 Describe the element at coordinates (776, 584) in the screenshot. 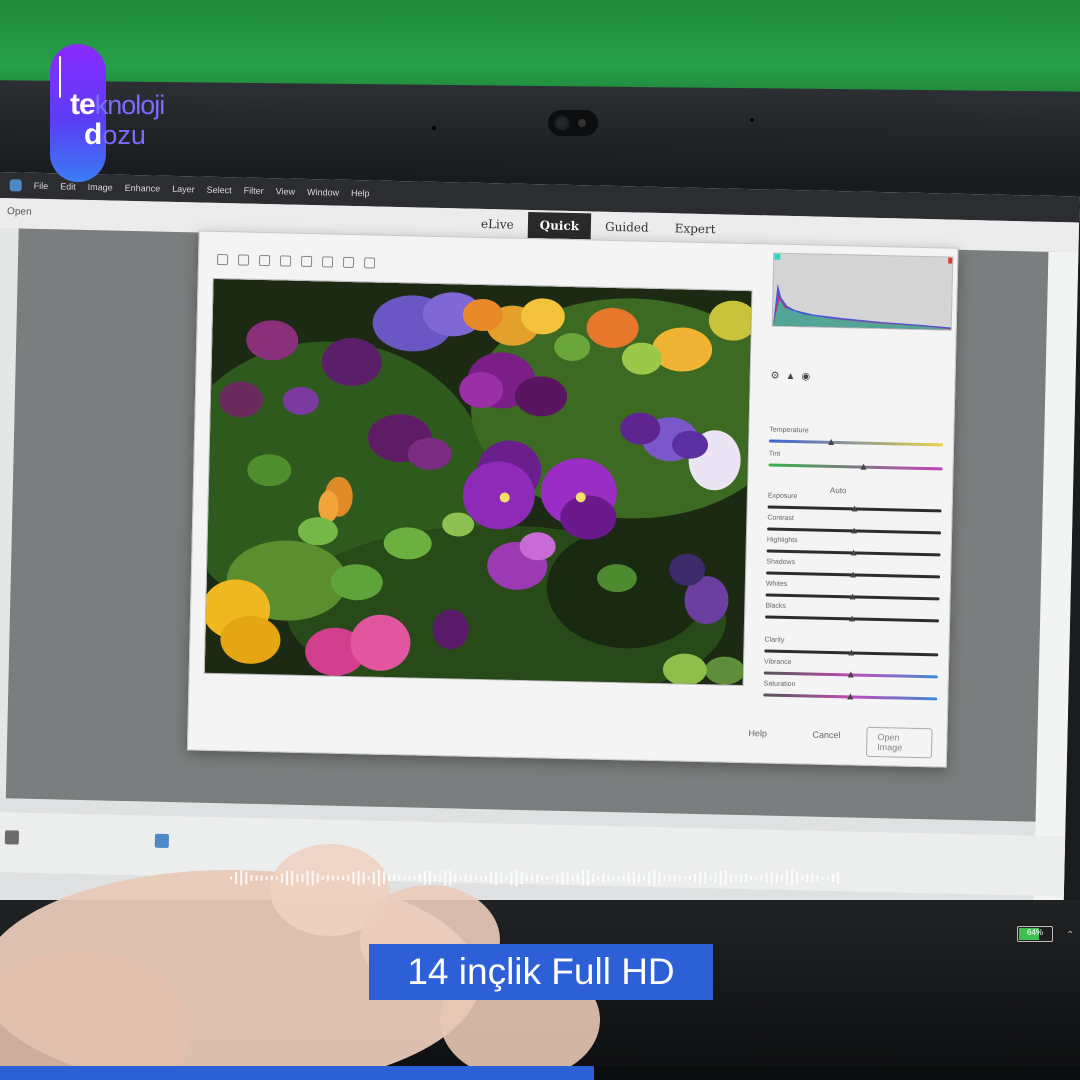

I see `slider-label: Whites` at that location.